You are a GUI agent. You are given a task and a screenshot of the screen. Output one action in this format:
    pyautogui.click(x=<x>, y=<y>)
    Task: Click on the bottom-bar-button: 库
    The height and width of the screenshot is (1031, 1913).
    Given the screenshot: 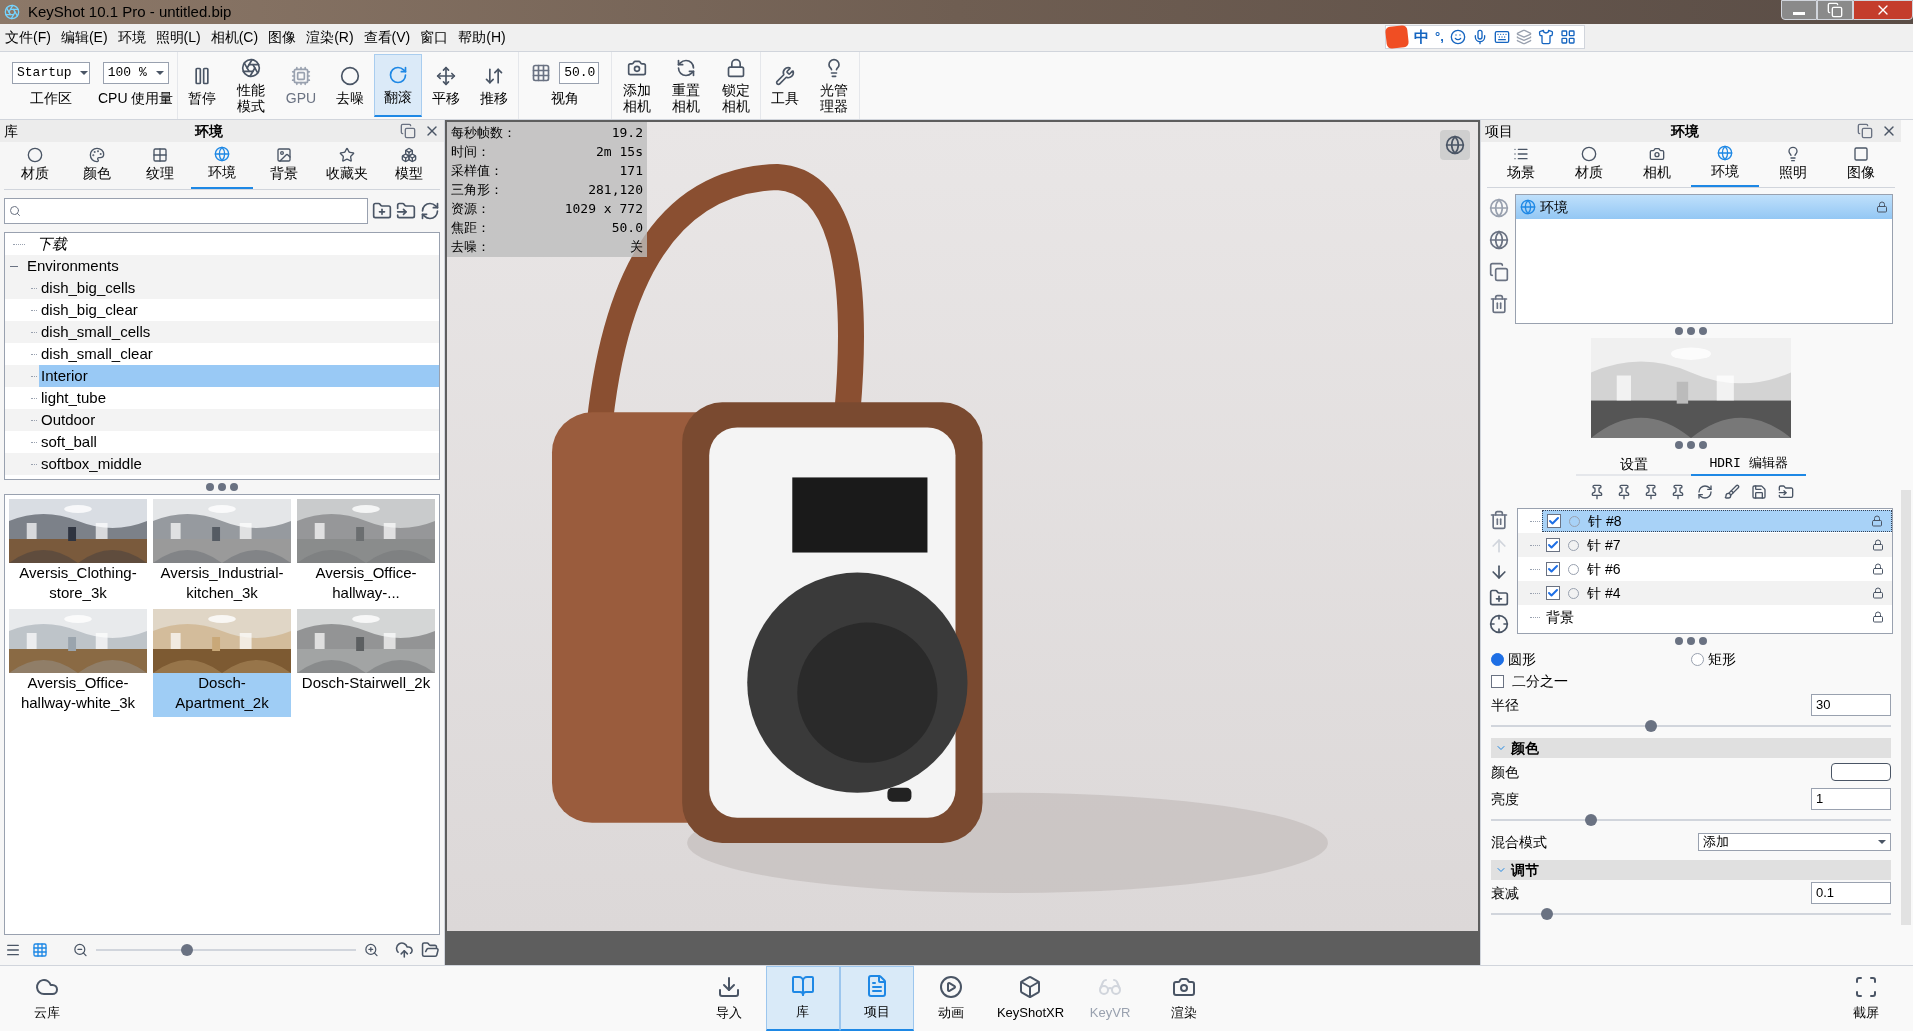 What is the action you would take?
    pyautogui.click(x=802, y=998)
    